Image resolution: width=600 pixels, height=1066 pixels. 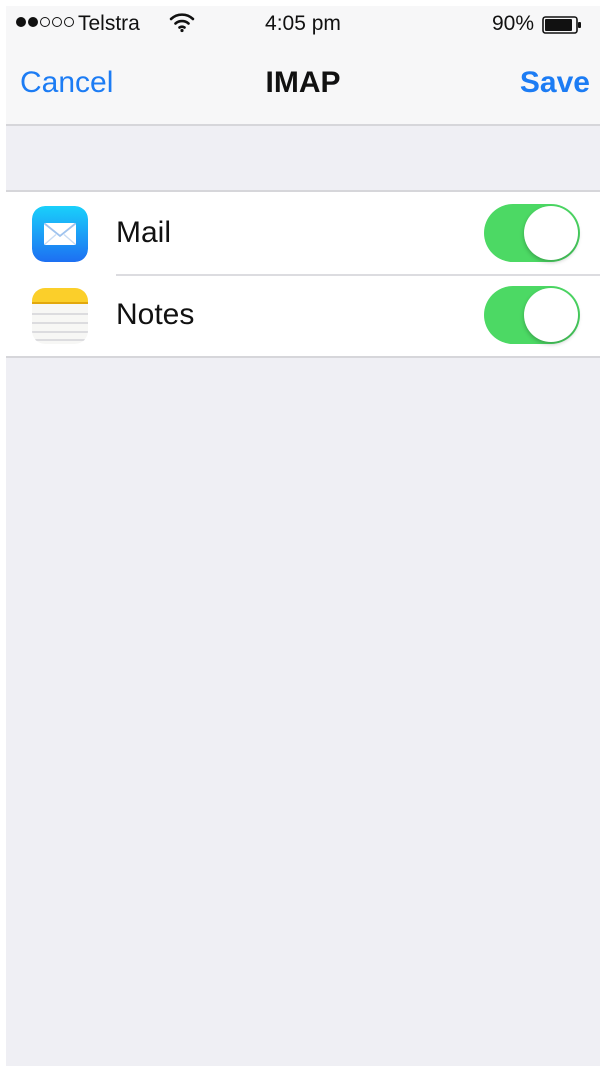 What do you see at coordinates (512, 23) in the screenshot?
I see `battery-percentage: 90%` at bounding box center [512, 23].